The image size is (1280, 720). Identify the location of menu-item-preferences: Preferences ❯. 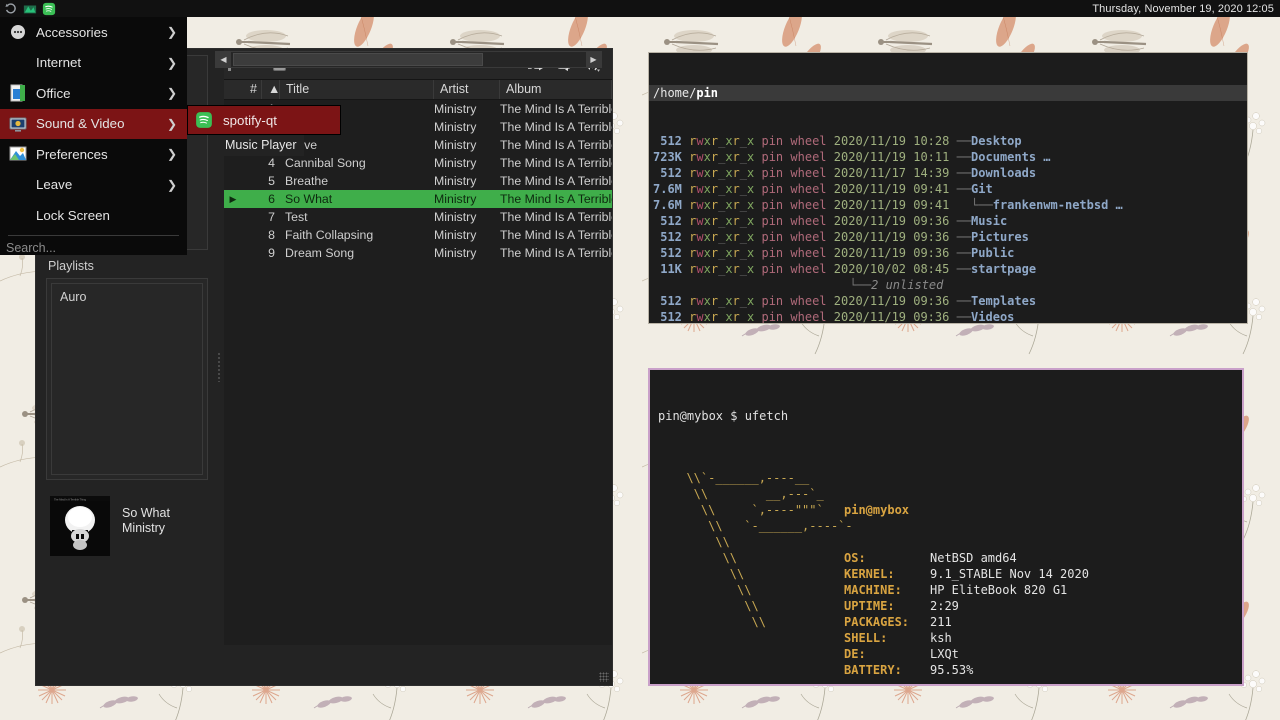
(93, 154).